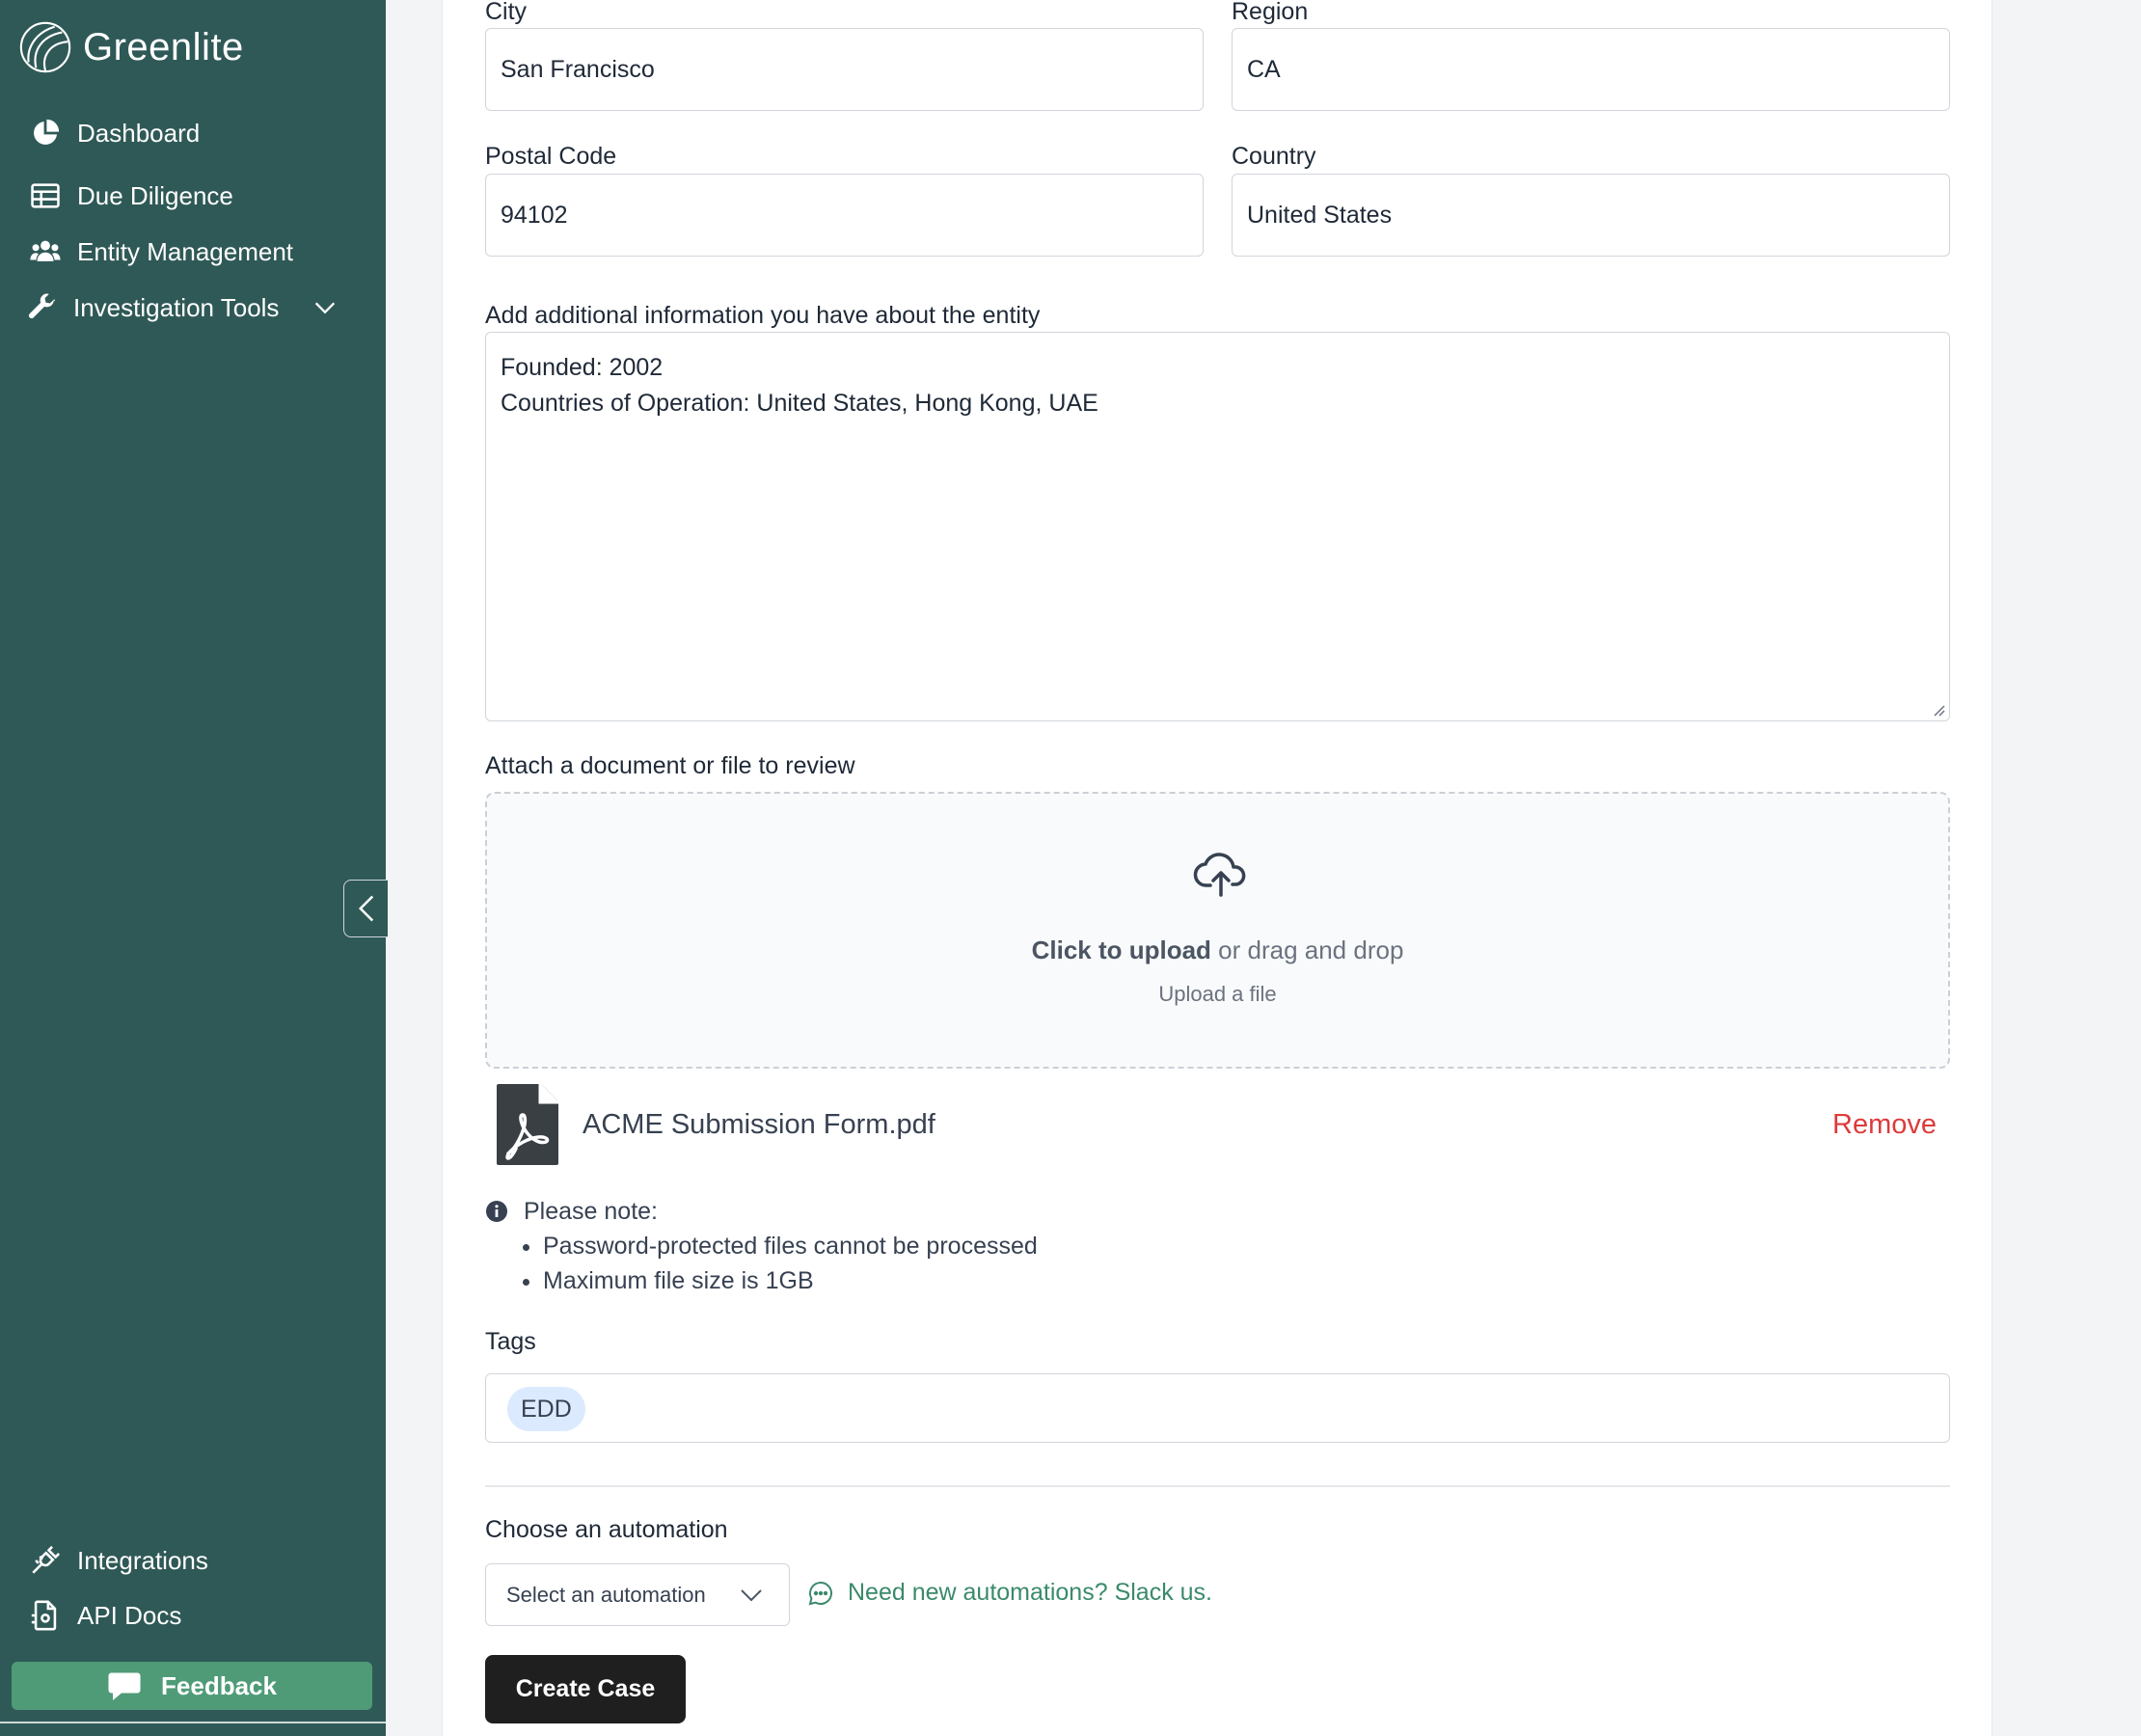  I want to click on chevron-left-icon, so click(366, 909).